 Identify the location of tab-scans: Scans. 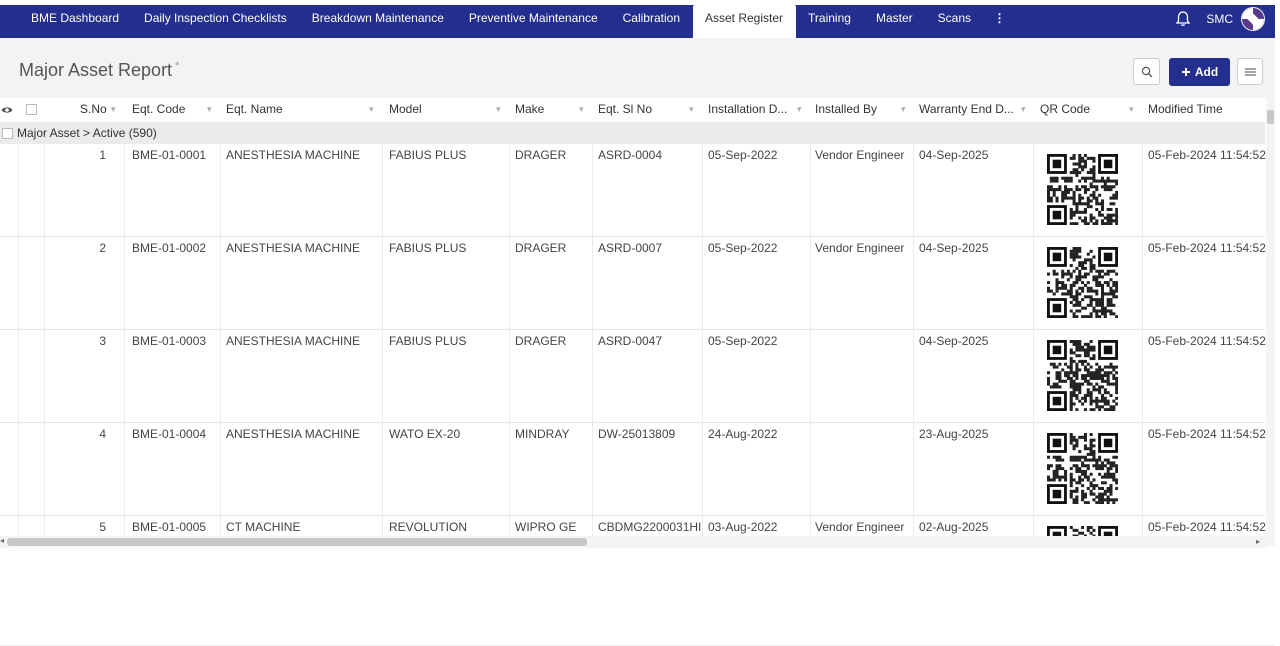
(954, 21).